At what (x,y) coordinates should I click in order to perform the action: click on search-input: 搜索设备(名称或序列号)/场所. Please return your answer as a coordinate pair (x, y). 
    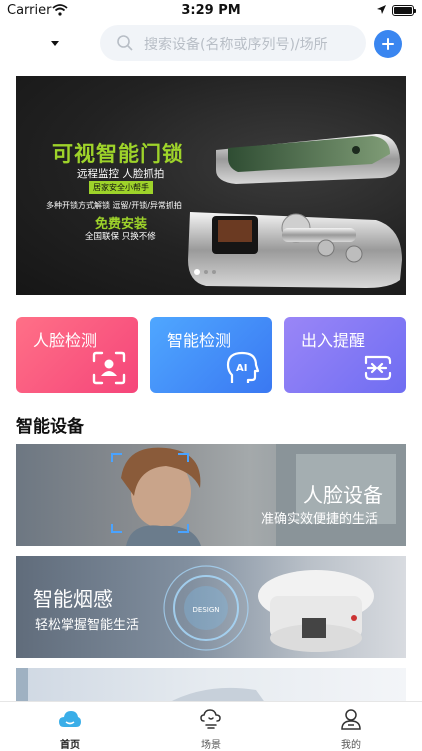
    Looking at the image, I should click on (233, 43).